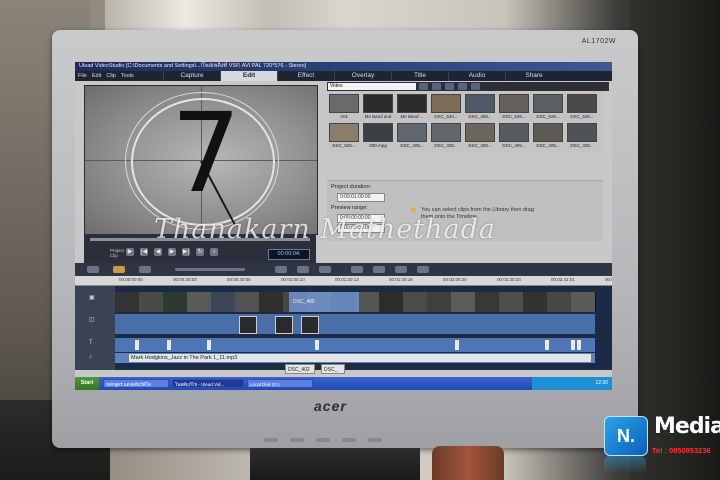 The width and height of the screenshot is (720, 480). I want to click on audio-clip: DSC_, so click(333, 369).